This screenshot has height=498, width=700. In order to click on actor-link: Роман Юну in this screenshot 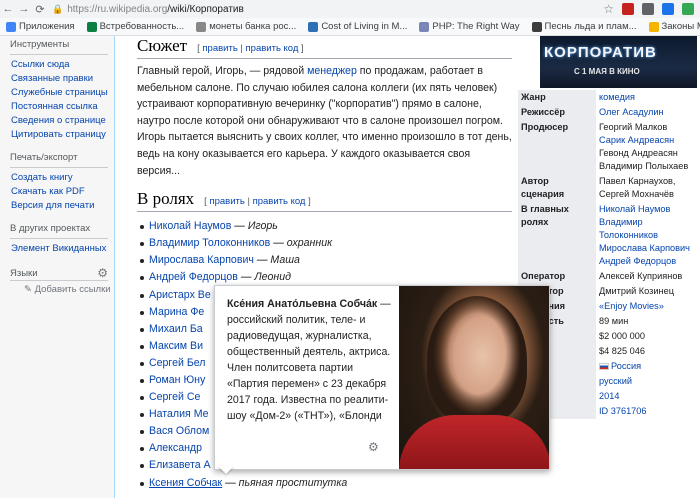, I will do `click(177, 380)`.